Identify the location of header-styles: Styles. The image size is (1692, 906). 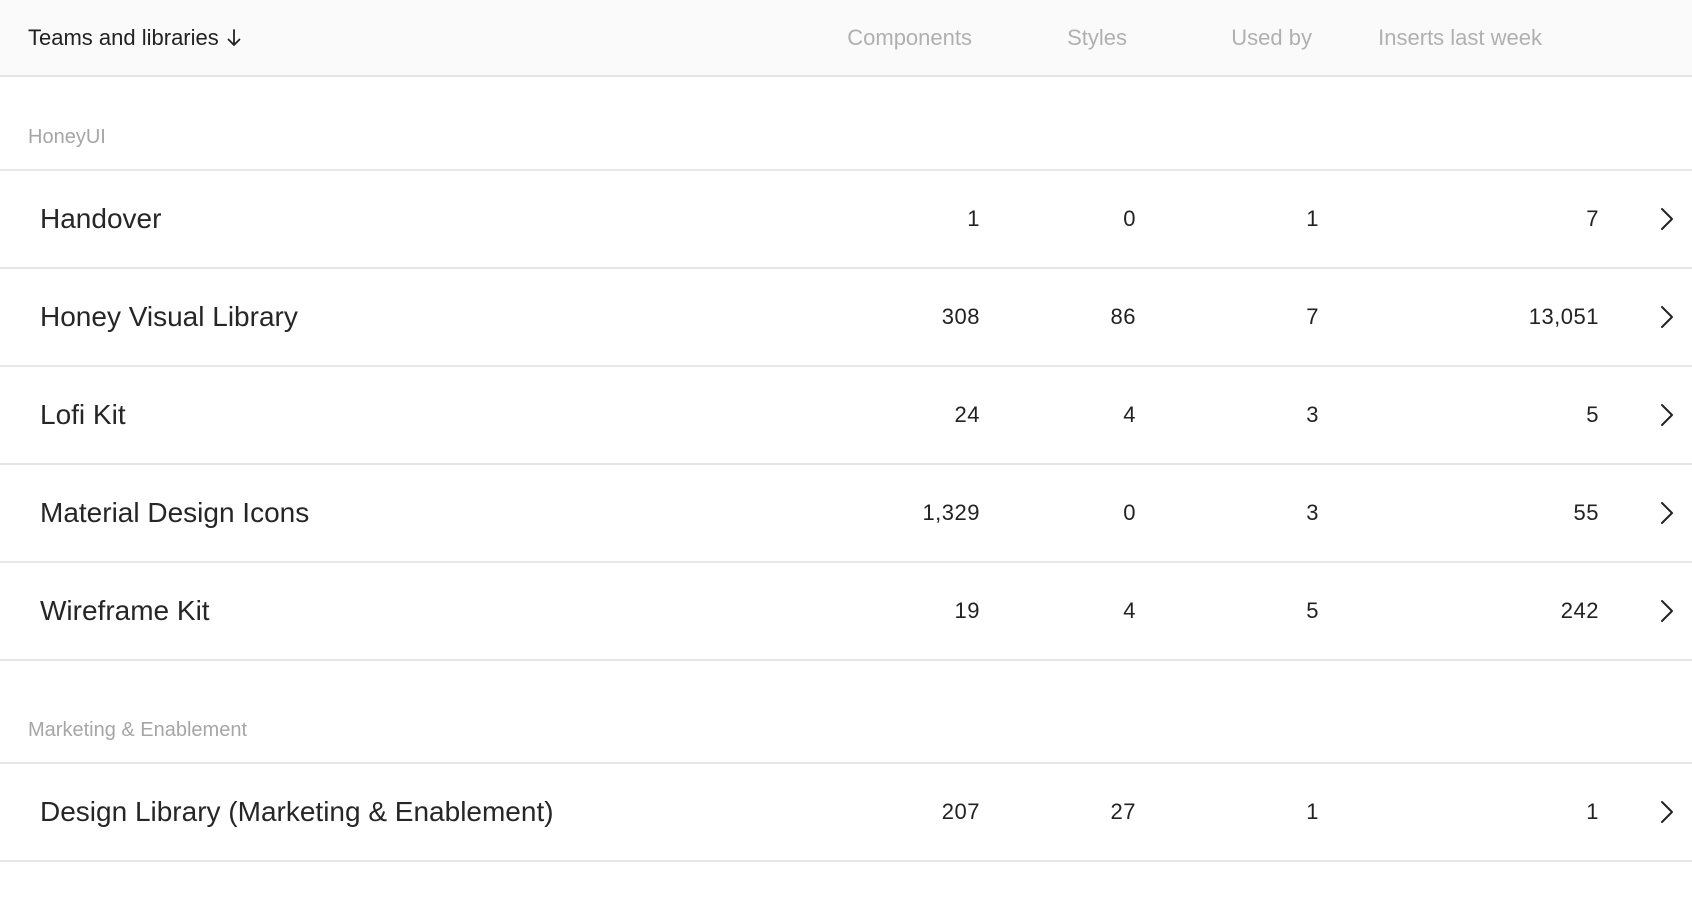
(1097, 37).